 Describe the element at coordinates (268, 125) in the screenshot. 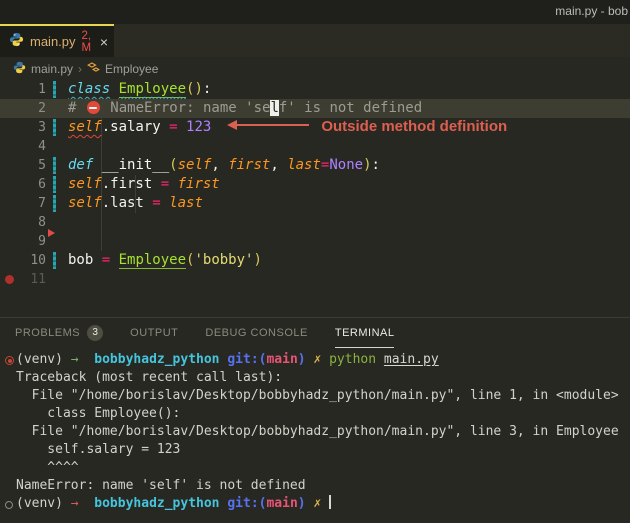

I see `annotation-arrow-icon` at that location.